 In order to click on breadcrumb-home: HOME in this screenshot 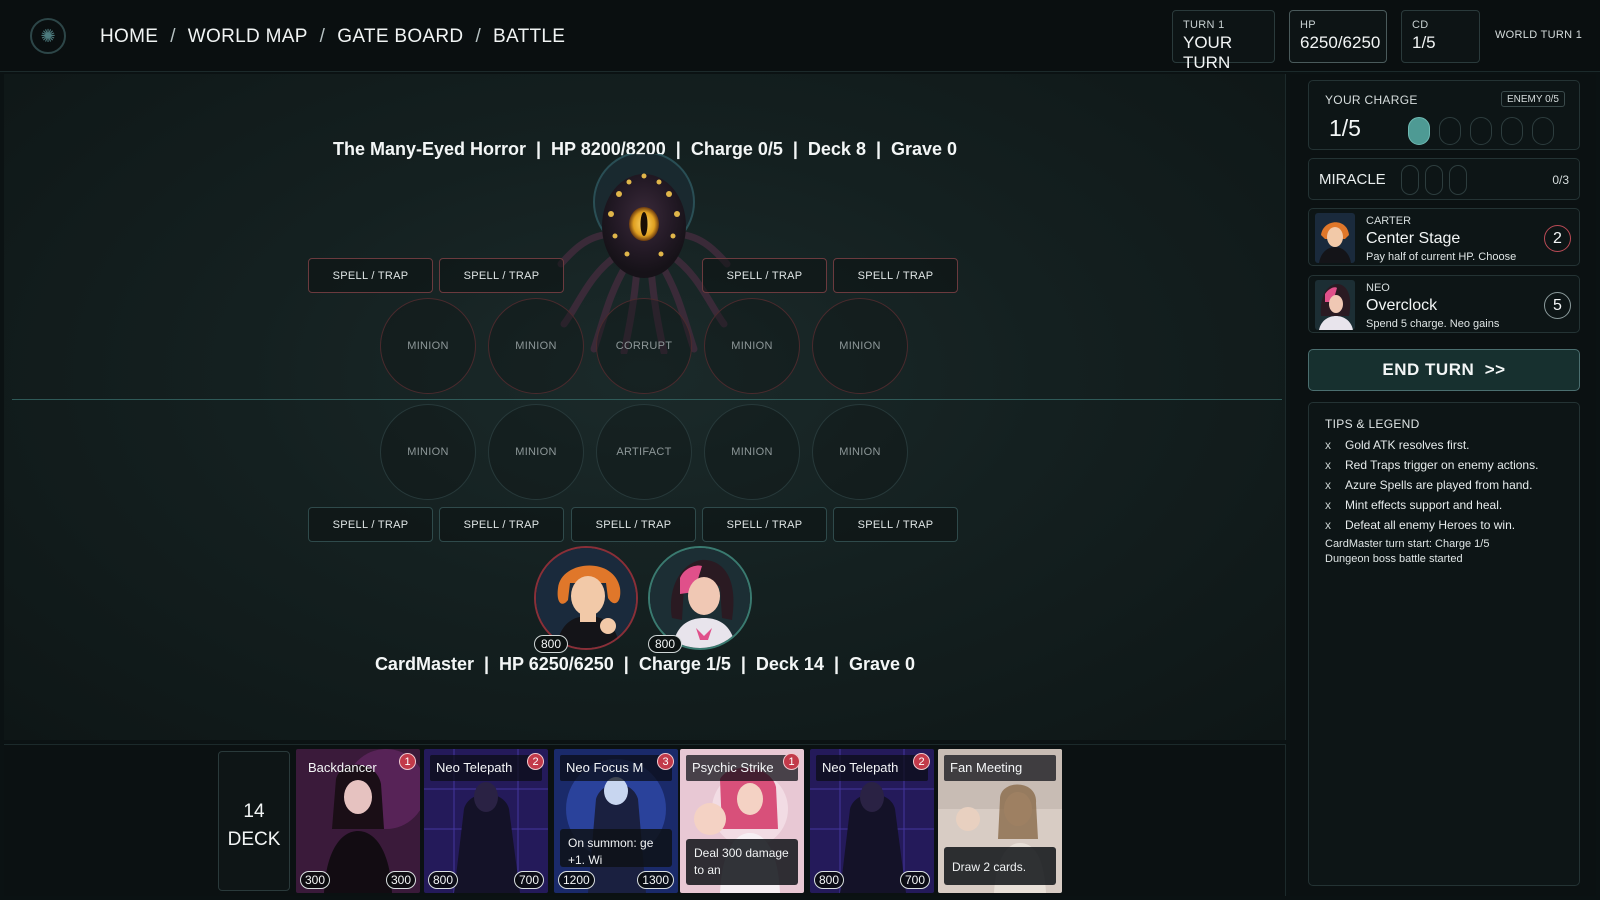, I will do `click(129, 37)`.